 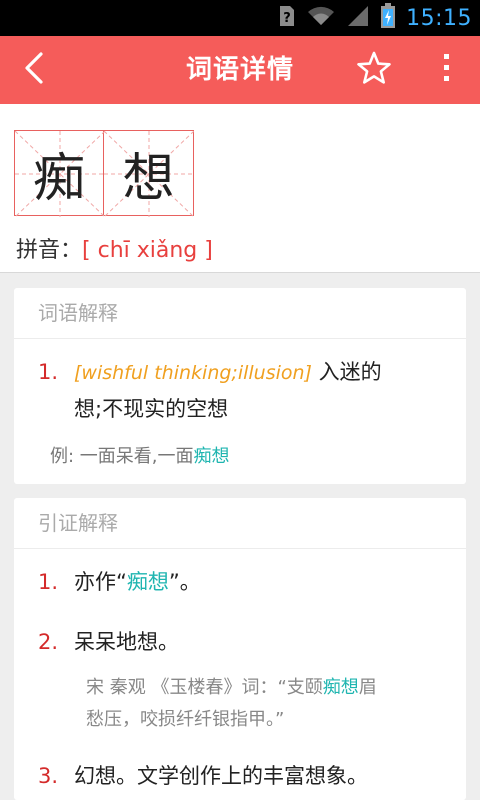 I want to click on quote-link: 痴想, so click(x=341, y=687).